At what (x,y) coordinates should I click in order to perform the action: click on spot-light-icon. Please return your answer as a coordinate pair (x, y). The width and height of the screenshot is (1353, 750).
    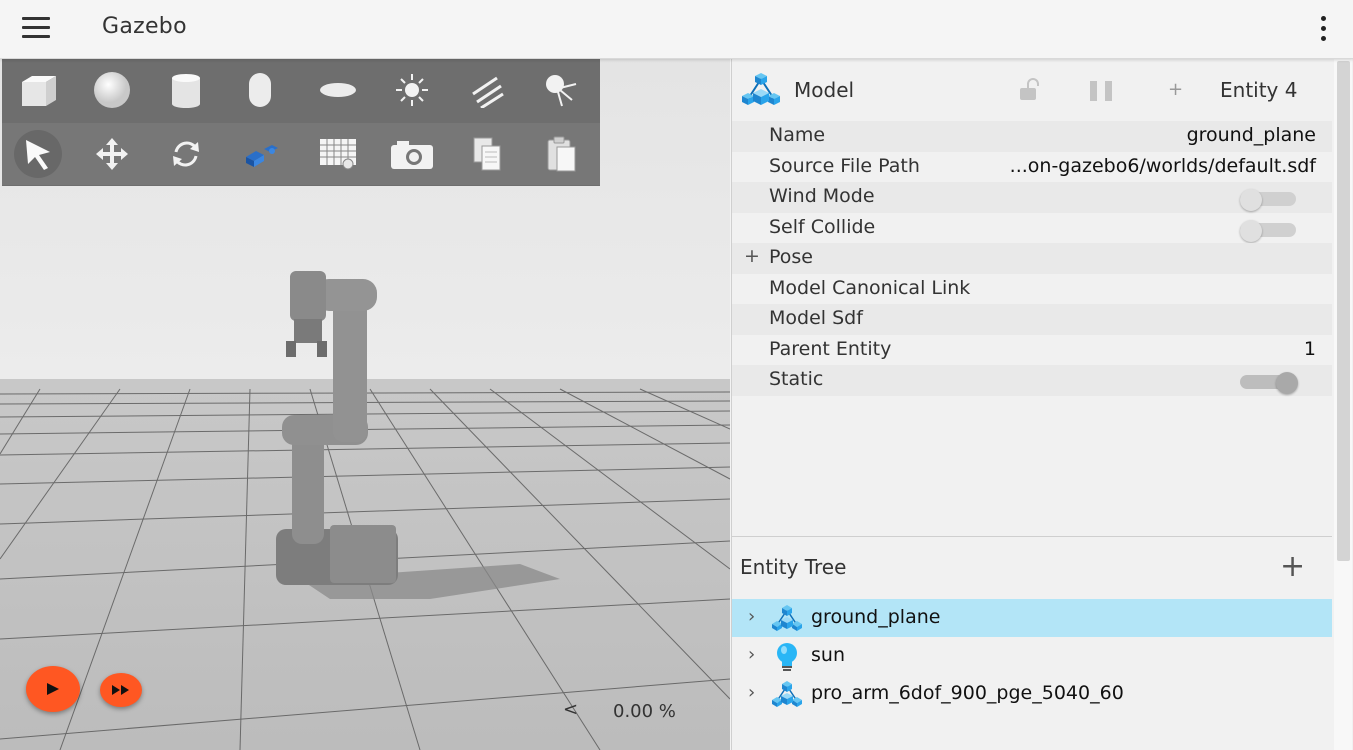
    Looking at the image, I should click on (562, 90).